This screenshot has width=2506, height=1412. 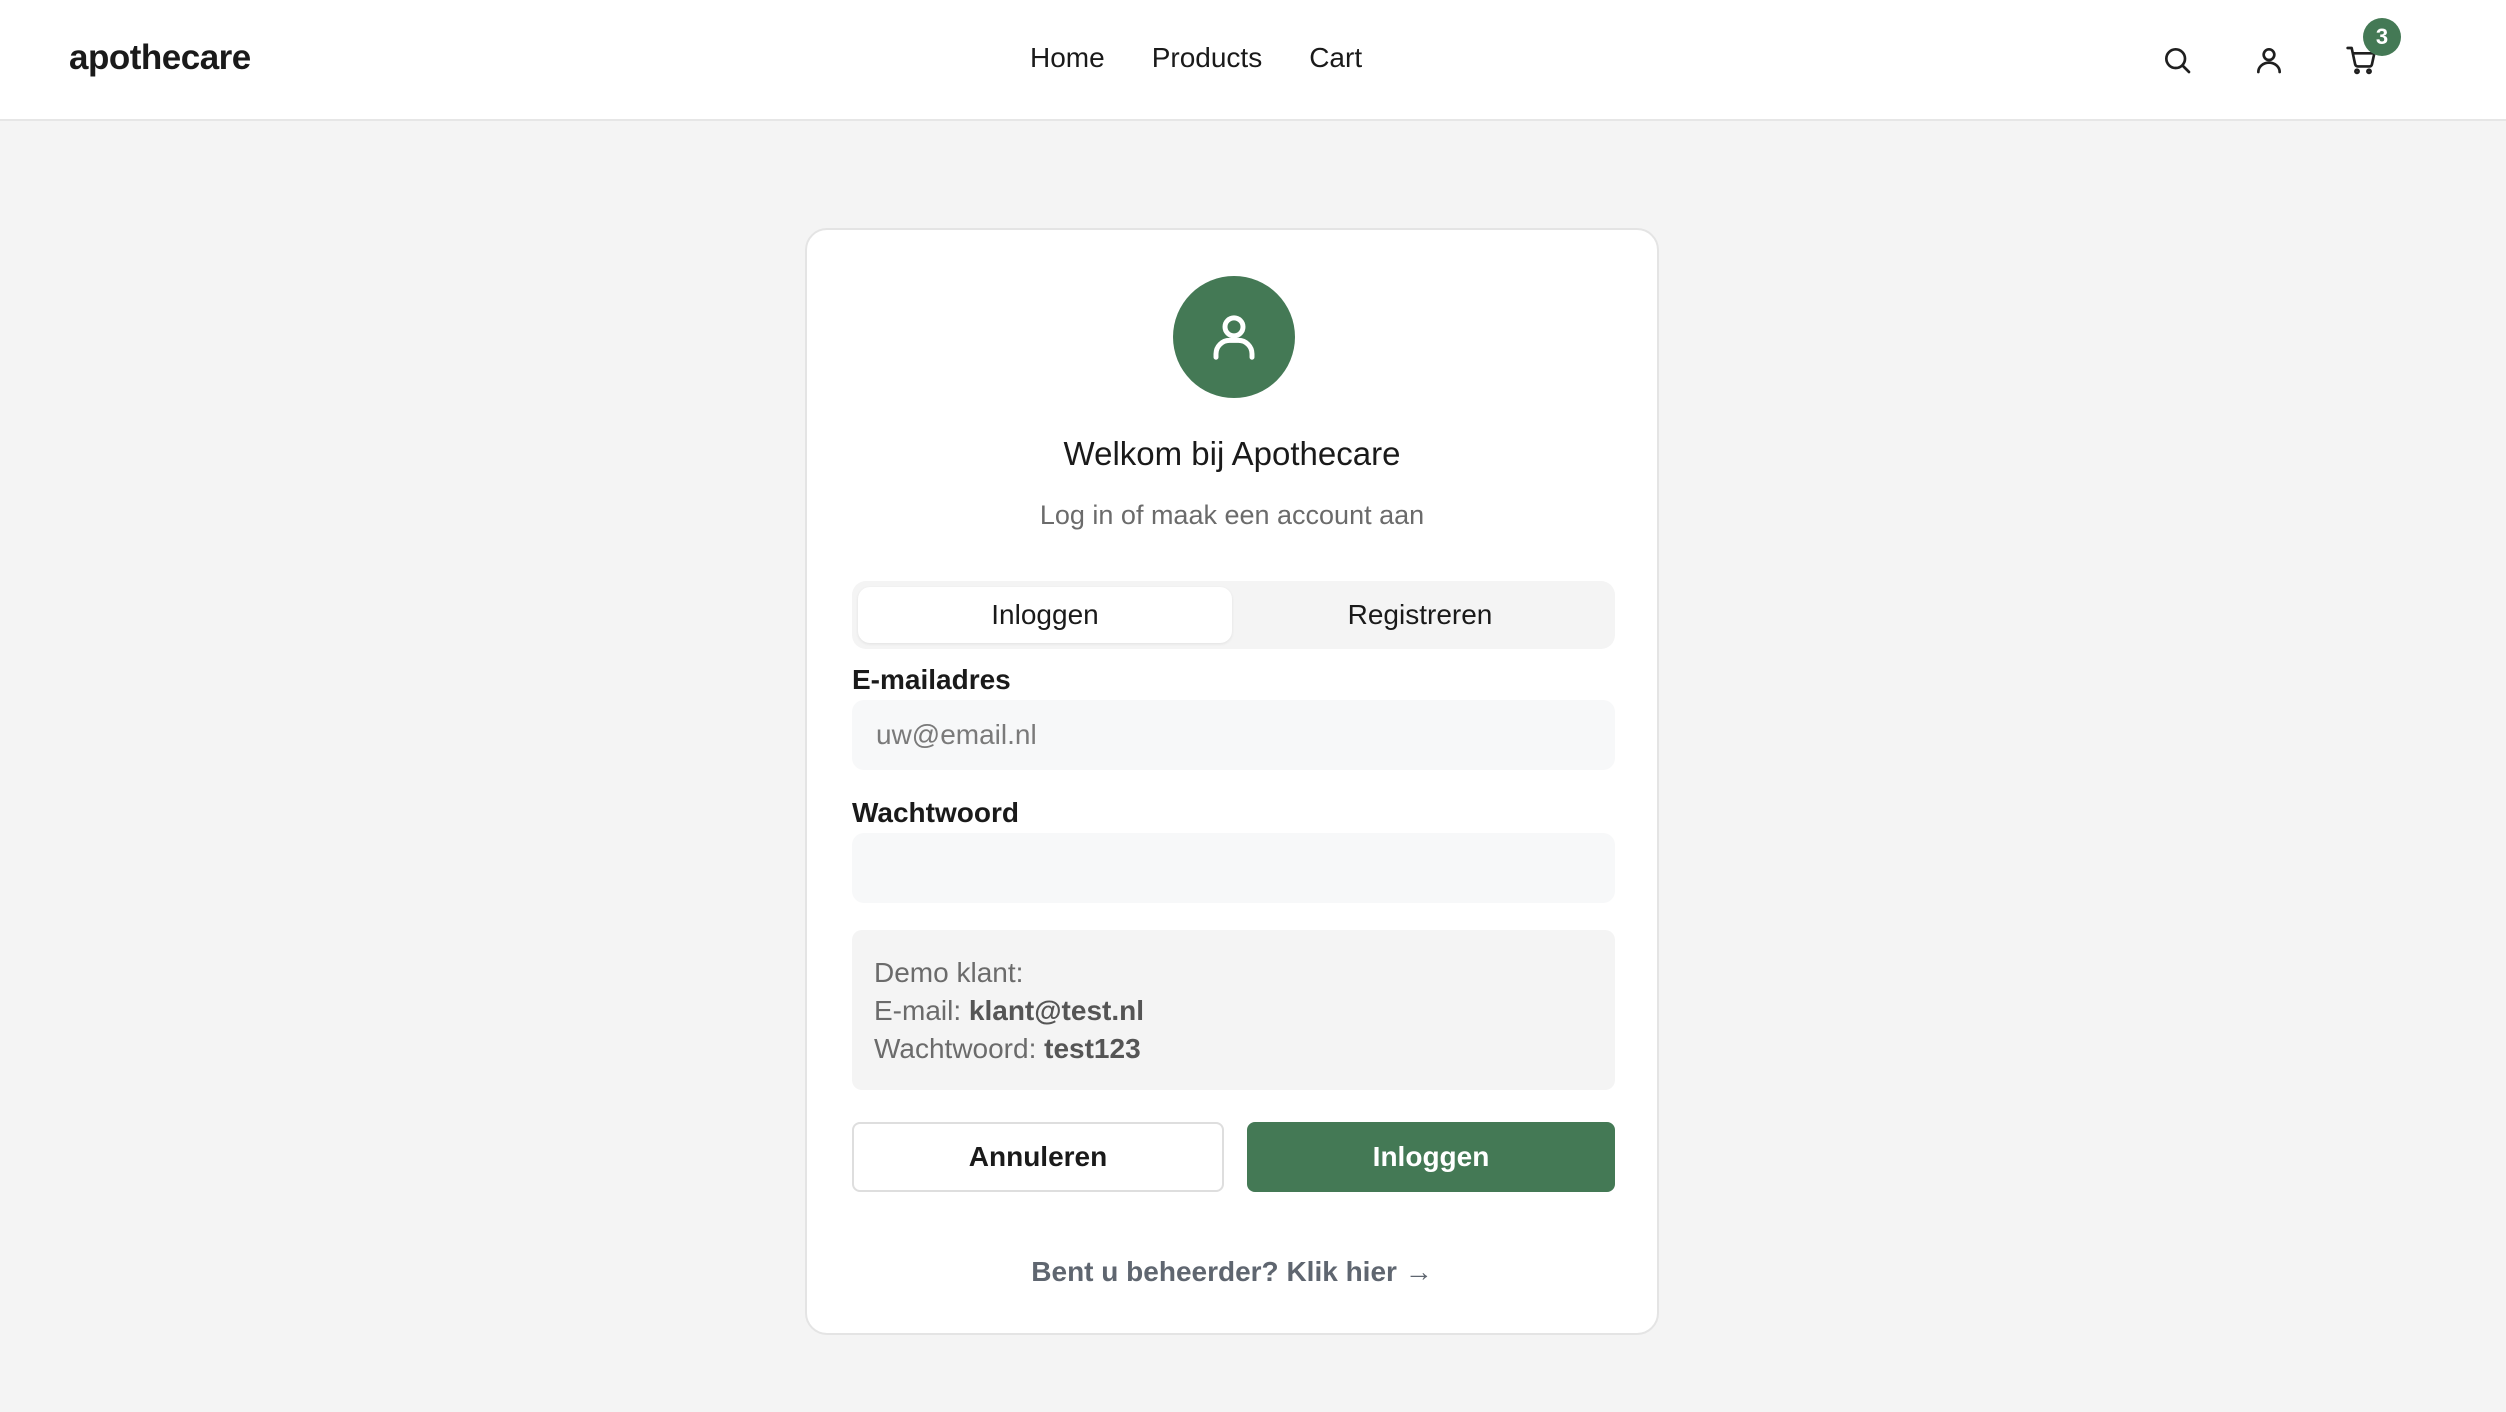 I want to click on admin-login-link: Bent u beheerder? Klik hier →, so click(x=1232, y=1272).